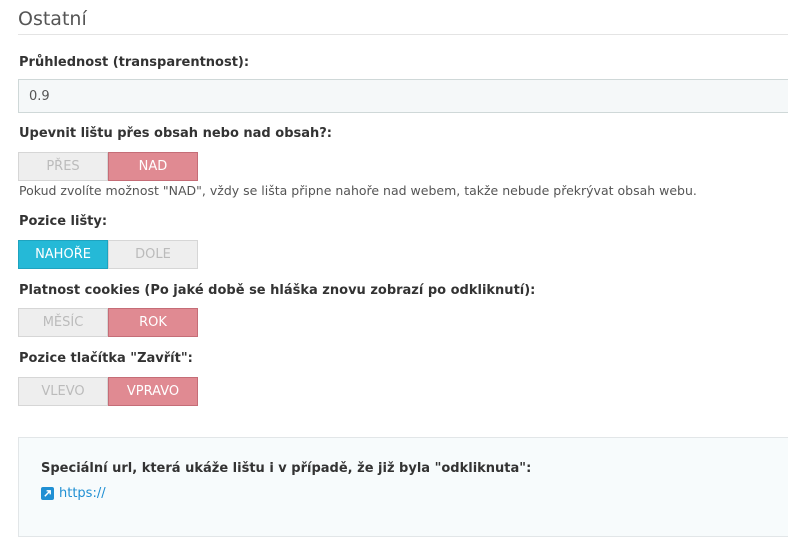 The image size is (788, 554). I want to click on section-title: Ostatní, so click(52, 19).